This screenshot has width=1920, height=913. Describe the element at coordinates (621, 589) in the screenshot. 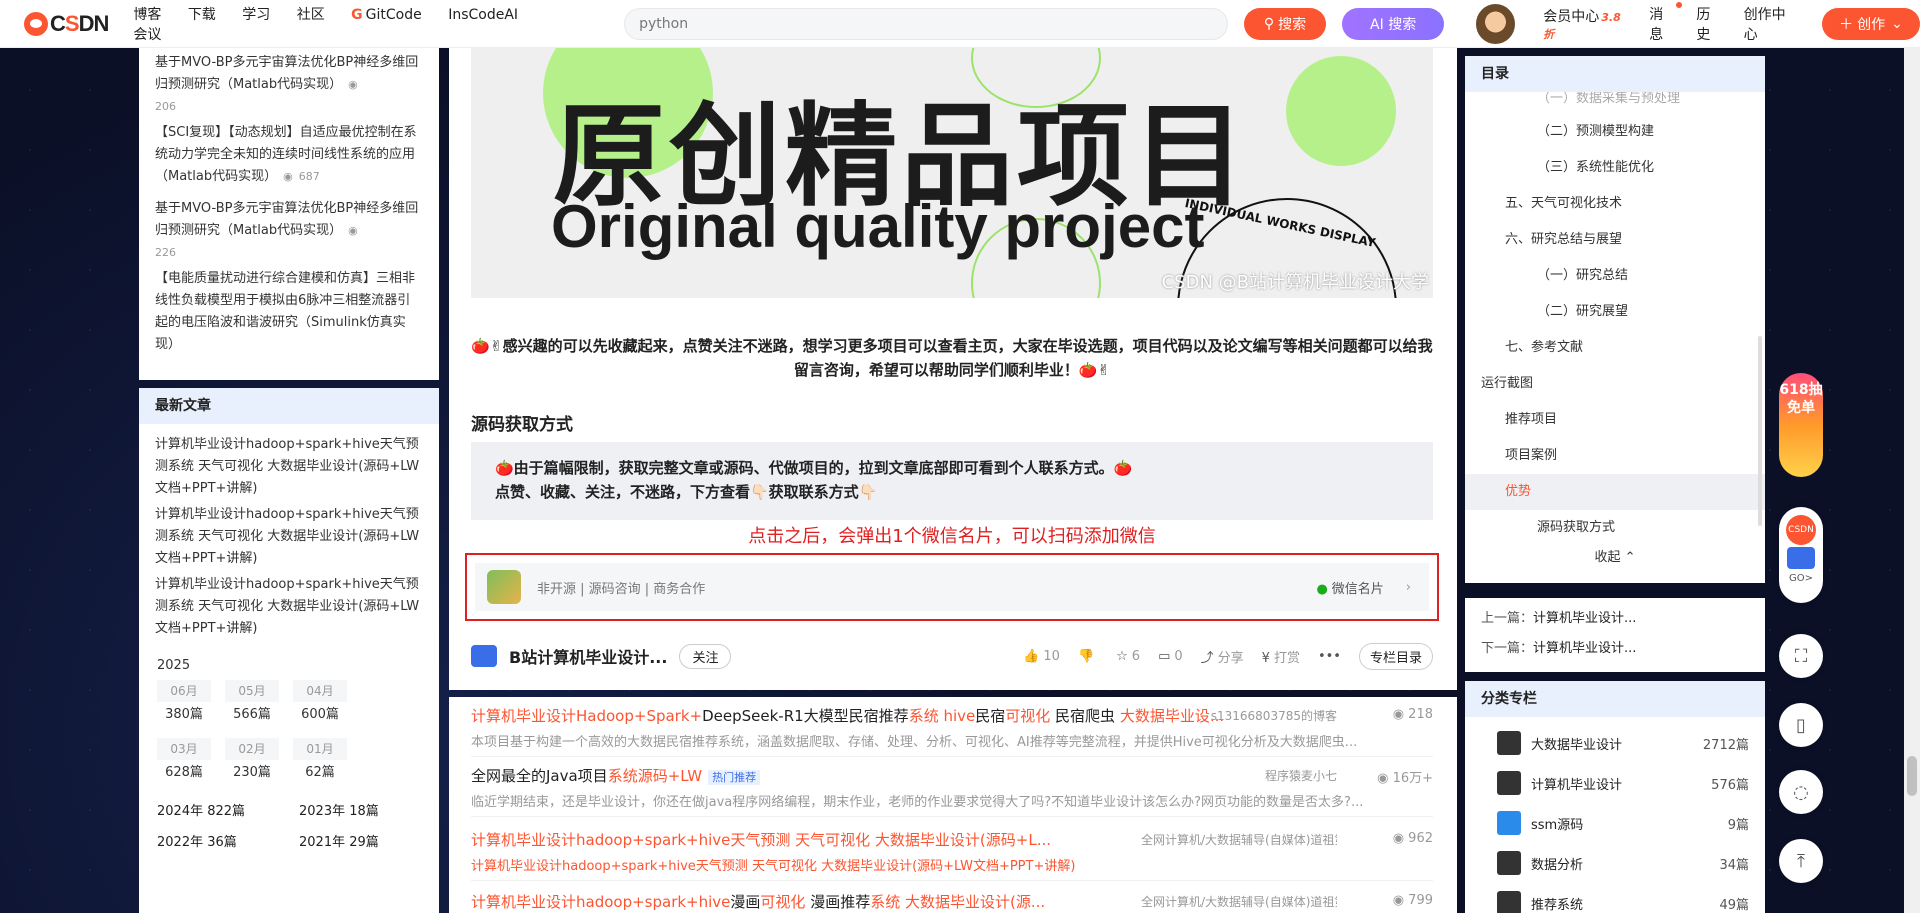

I see `contact-text: 非开源 | 源码咨询 | 商务合作` at that location.